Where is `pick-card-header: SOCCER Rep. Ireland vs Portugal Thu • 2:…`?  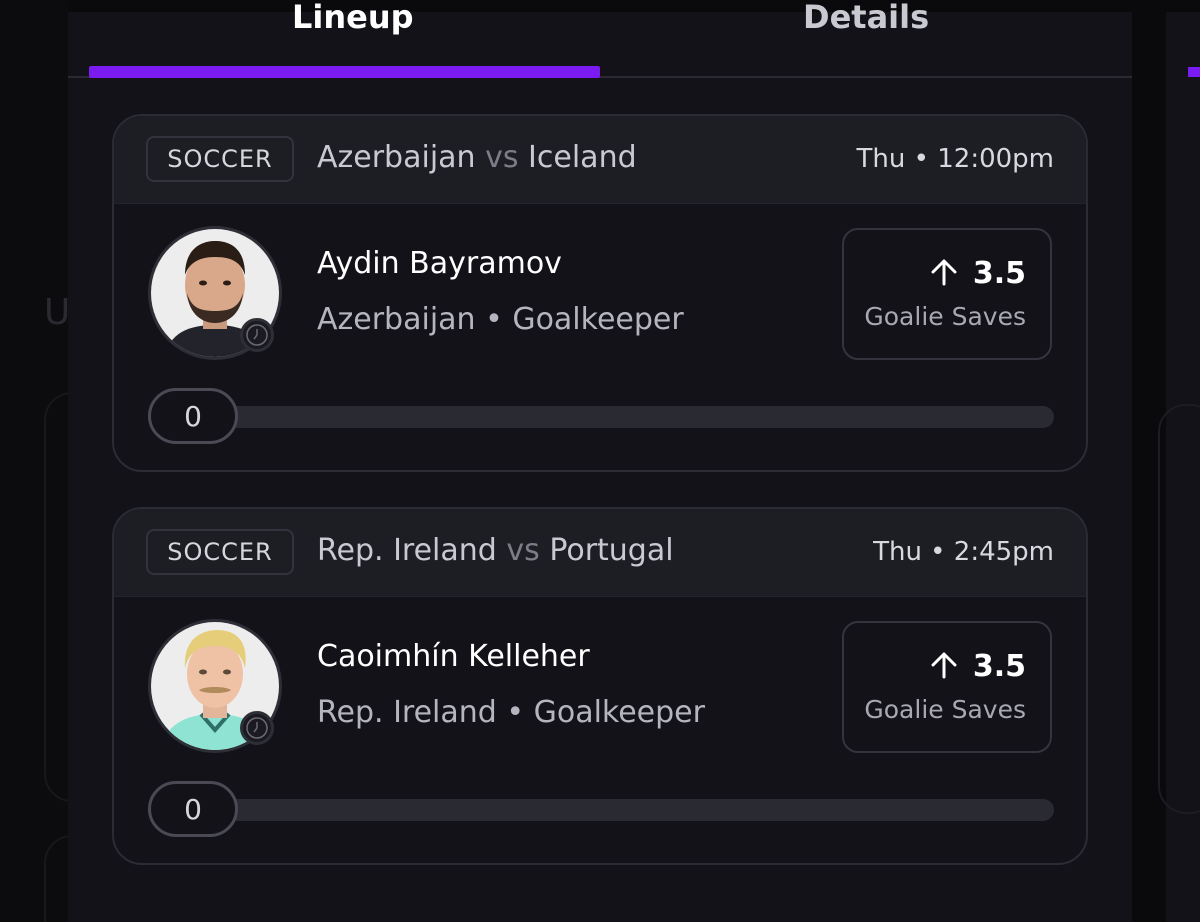
pick-card-header: SOCCER Rep. Ireland vs Portugal Thu • 2:… is located at coordinates (600, 553).